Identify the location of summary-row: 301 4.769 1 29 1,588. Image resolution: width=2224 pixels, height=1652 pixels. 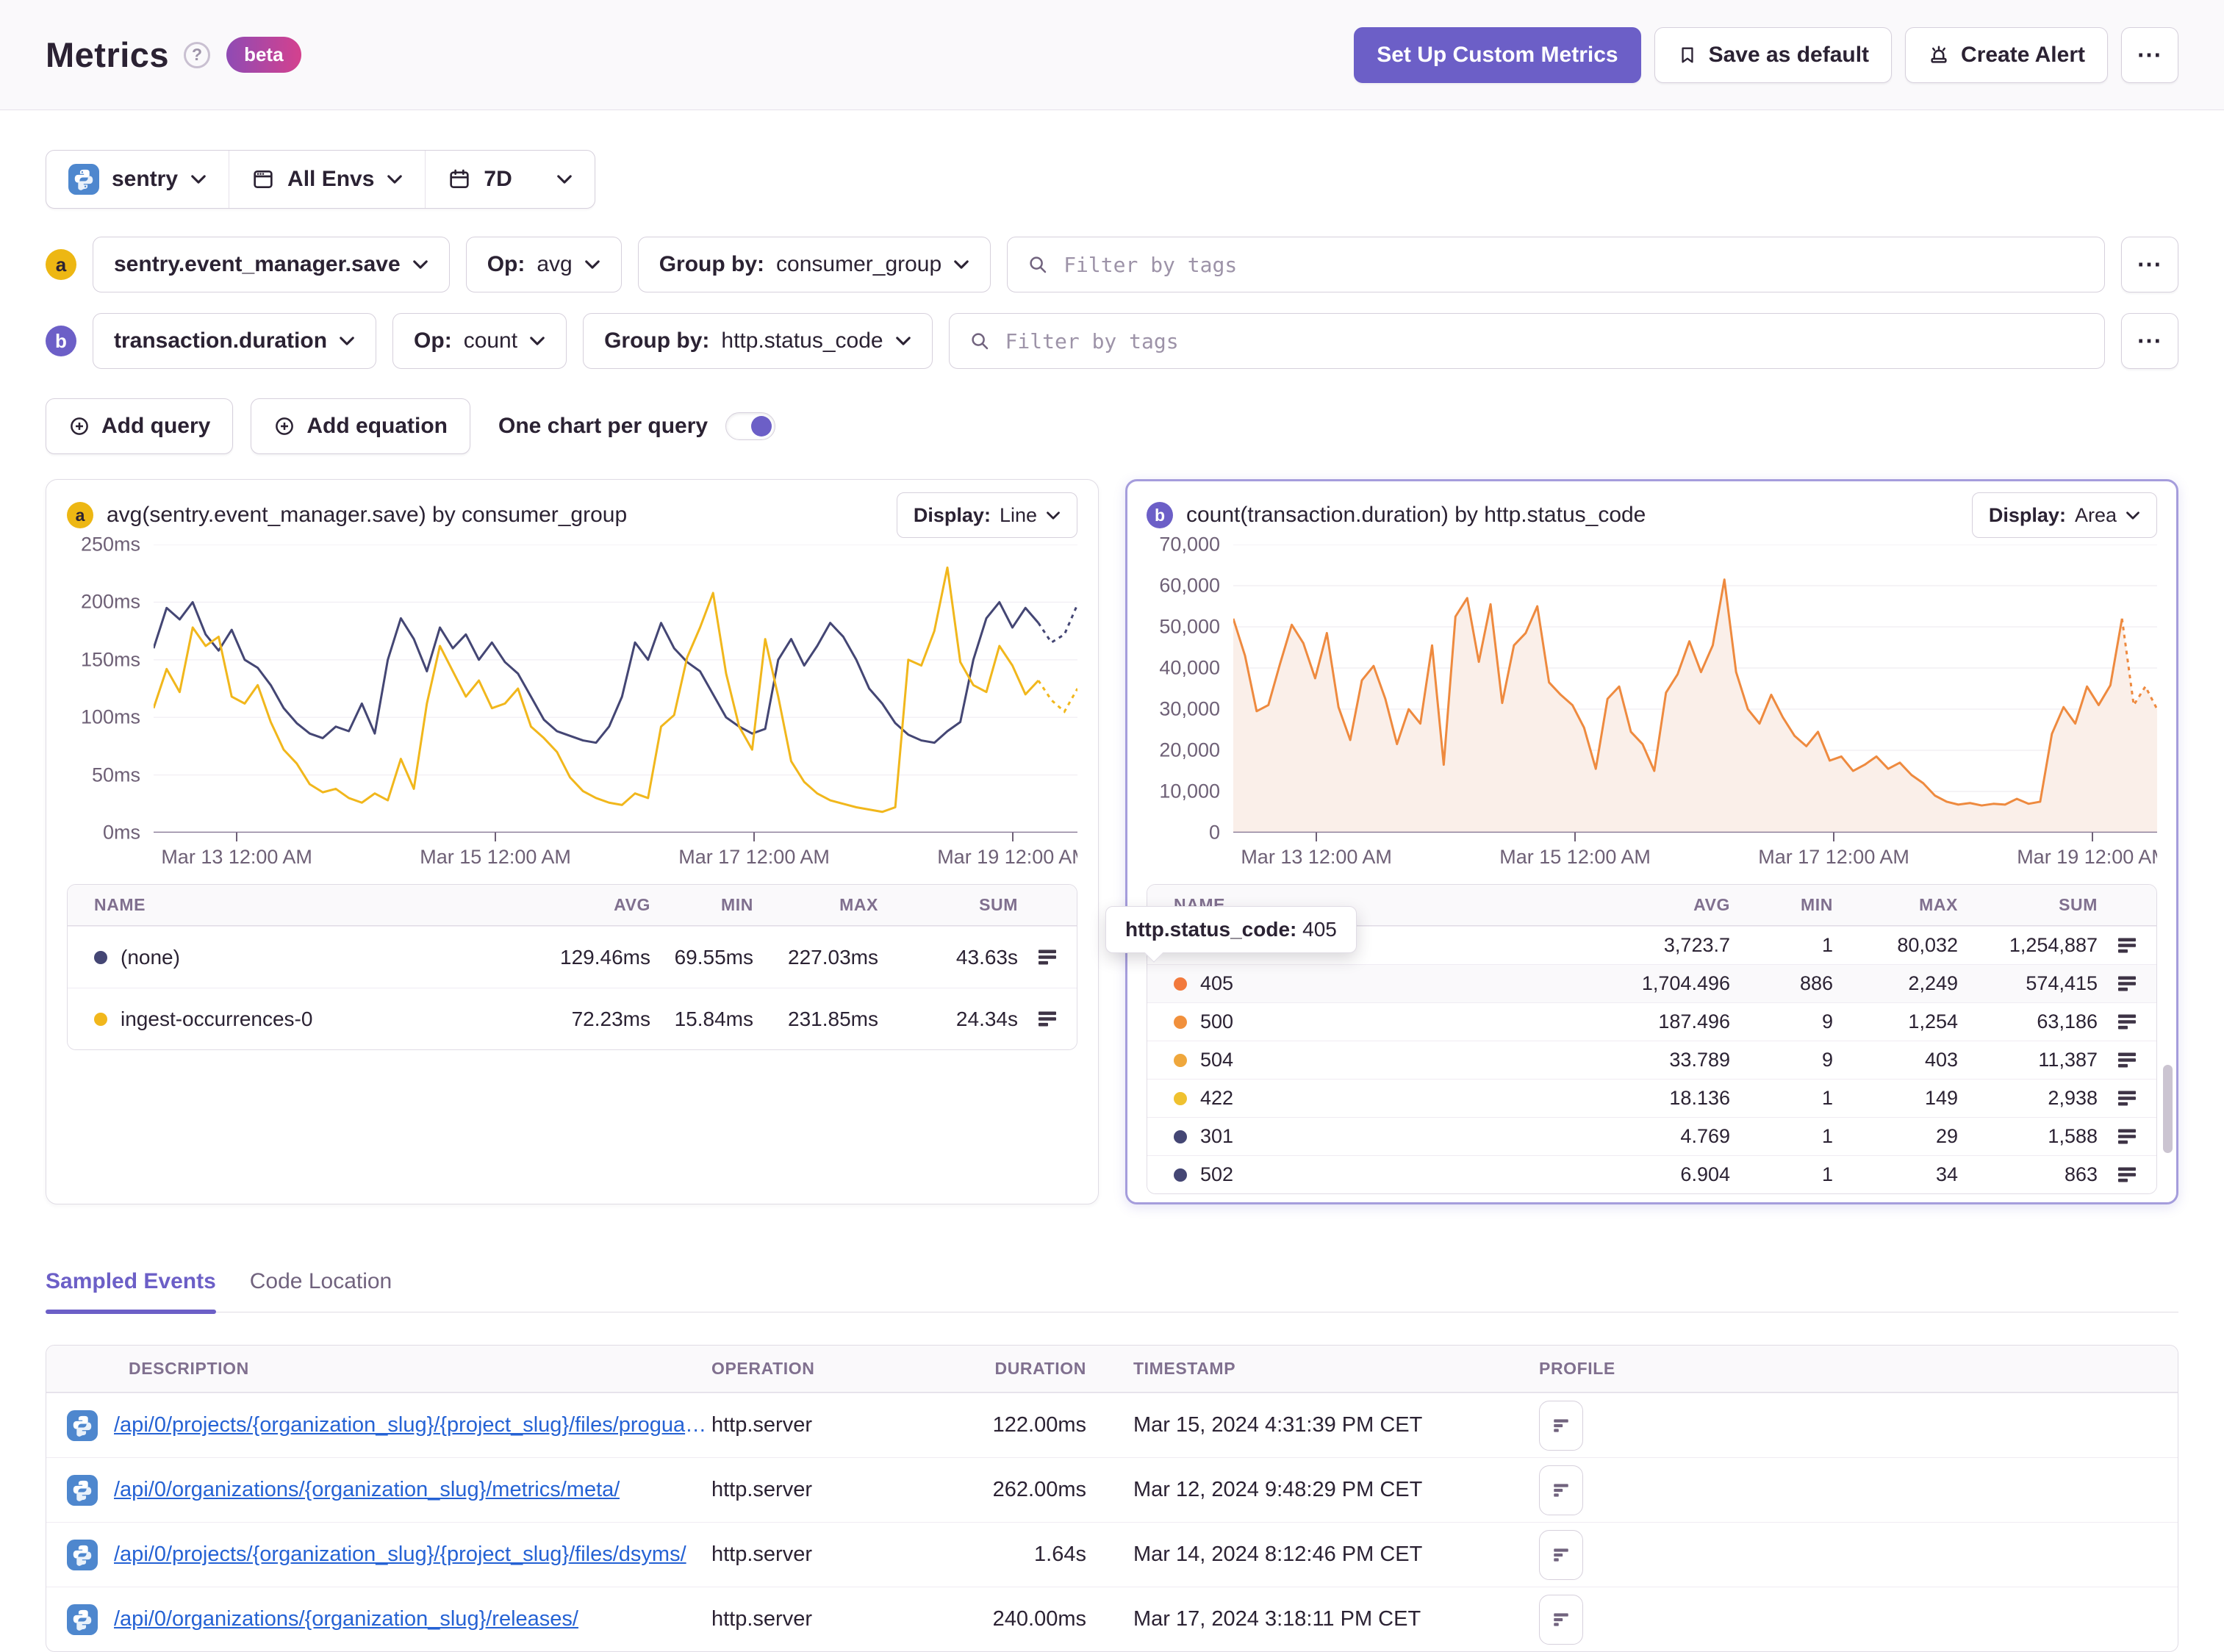
(1652, 1136).